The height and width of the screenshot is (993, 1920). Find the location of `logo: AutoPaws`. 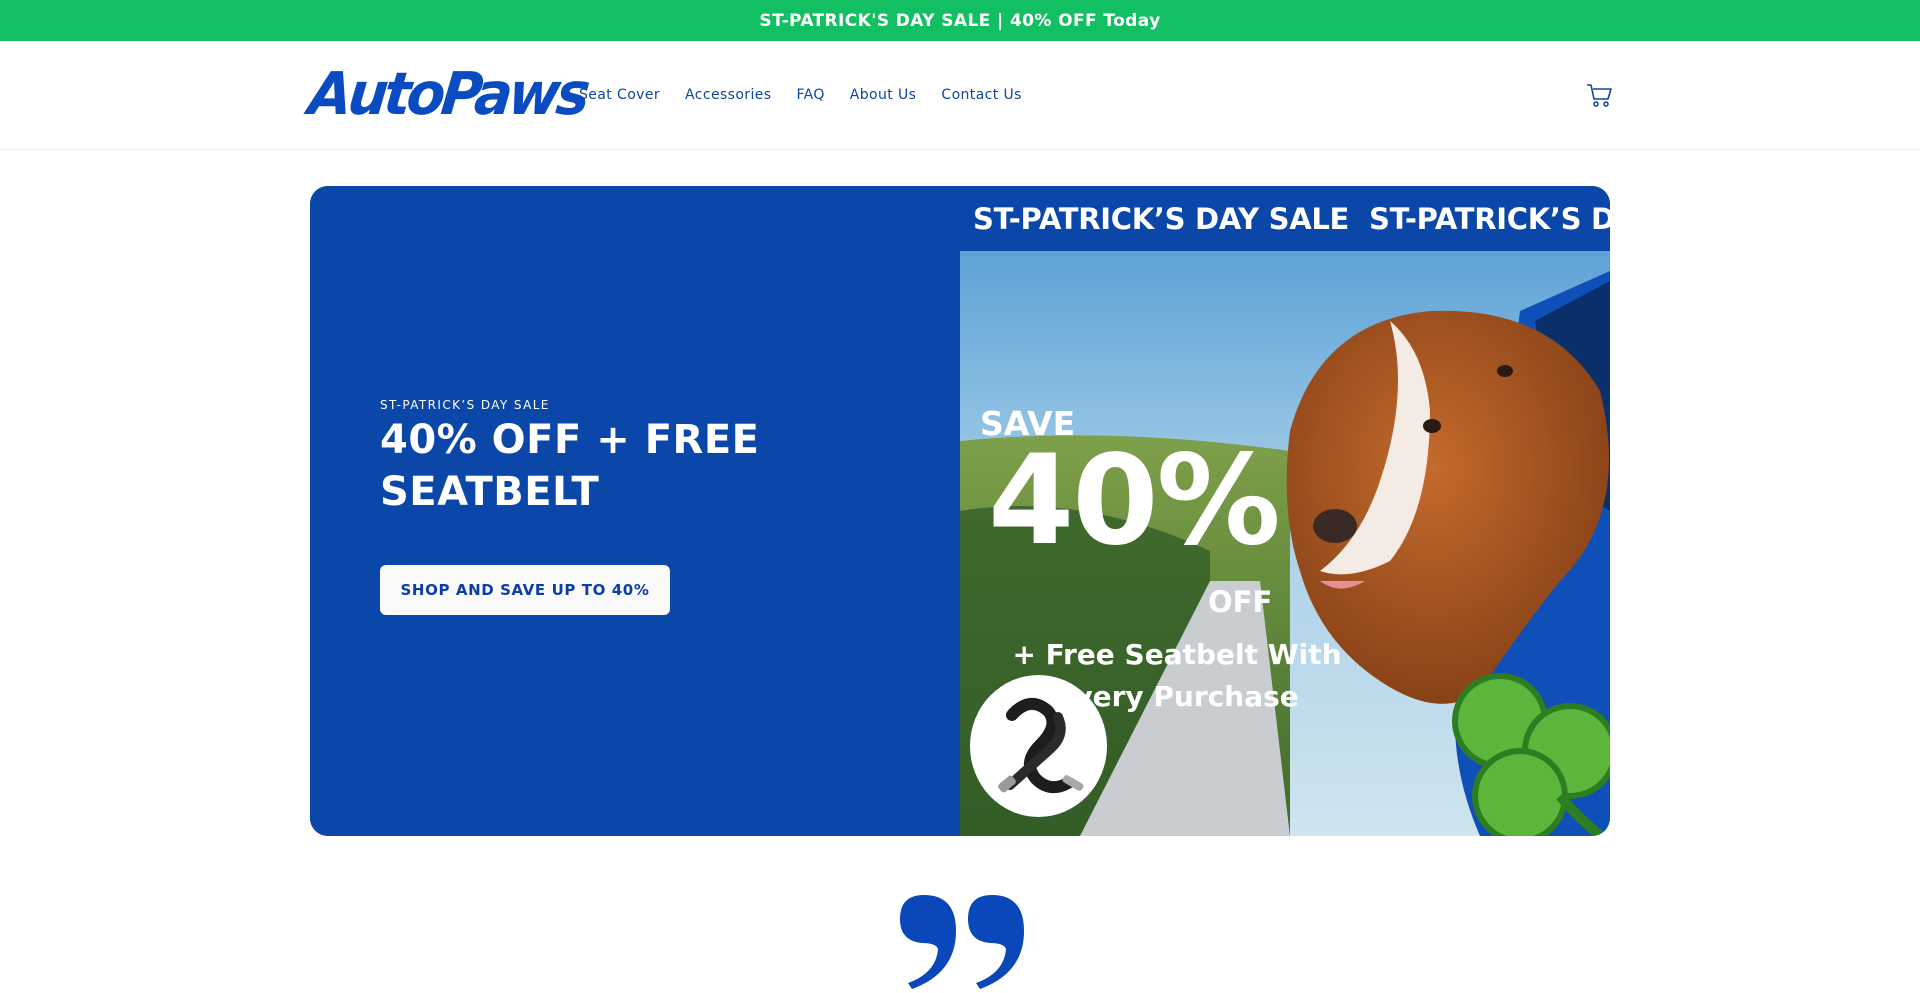

logo: AutoPaws is located at coordinates (447, 94).